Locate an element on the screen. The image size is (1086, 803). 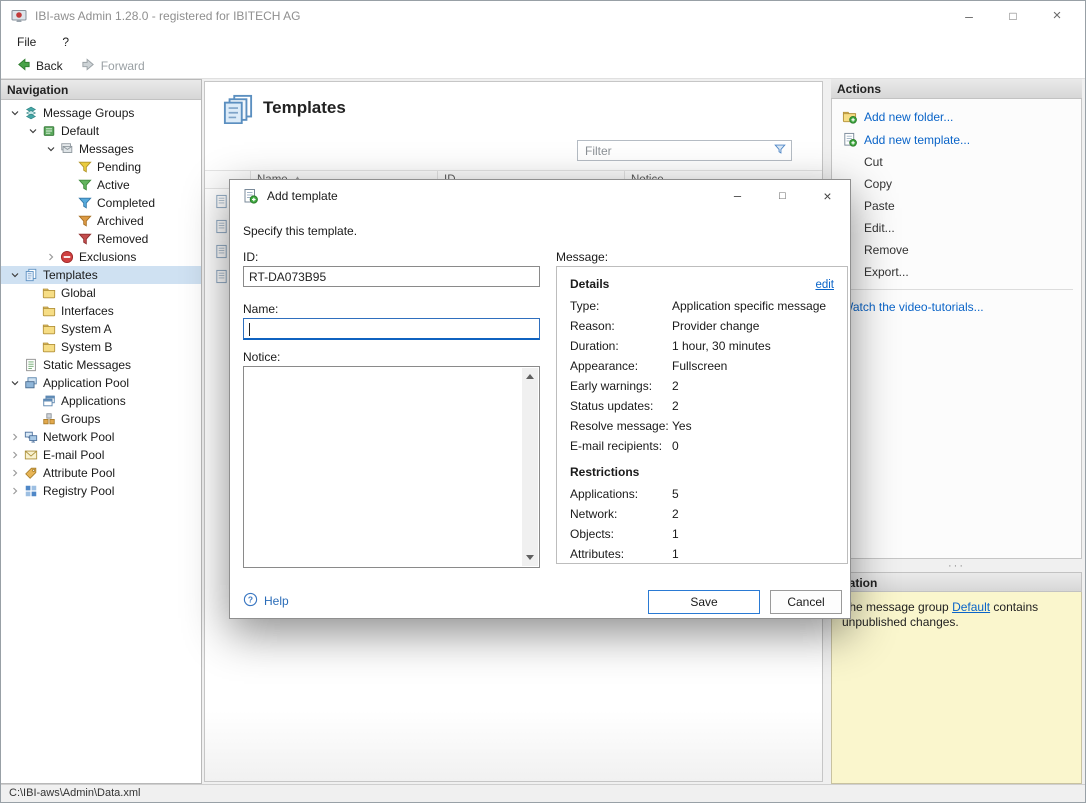
detail-label: Type: is located at coordinates (585, 306).